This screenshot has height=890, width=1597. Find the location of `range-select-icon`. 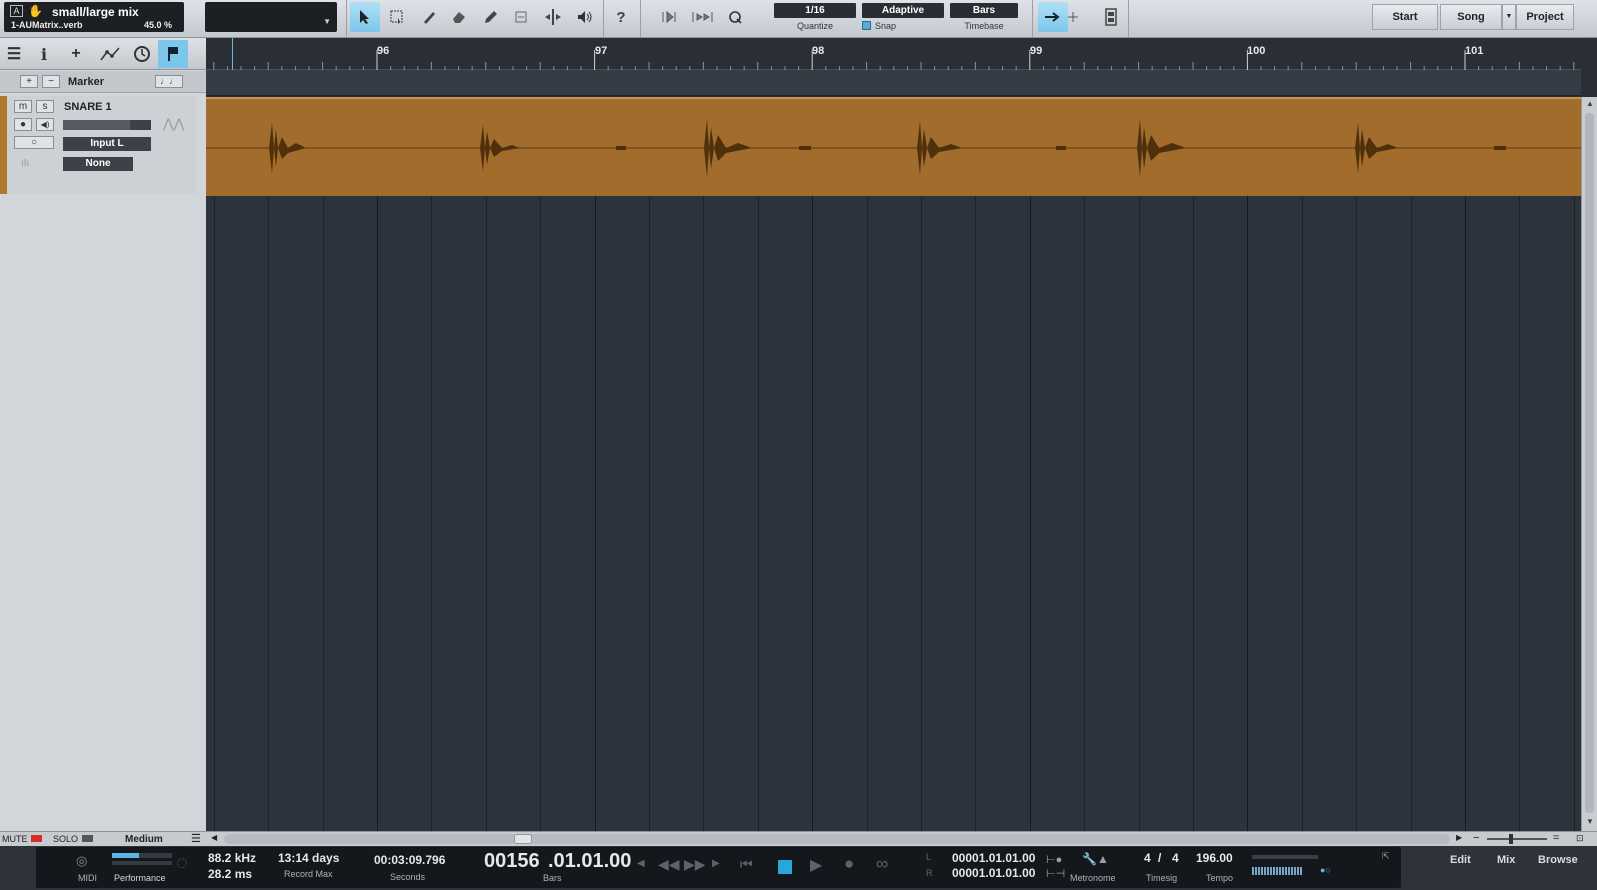

range-select-icon is located at coordinates (396, 17).